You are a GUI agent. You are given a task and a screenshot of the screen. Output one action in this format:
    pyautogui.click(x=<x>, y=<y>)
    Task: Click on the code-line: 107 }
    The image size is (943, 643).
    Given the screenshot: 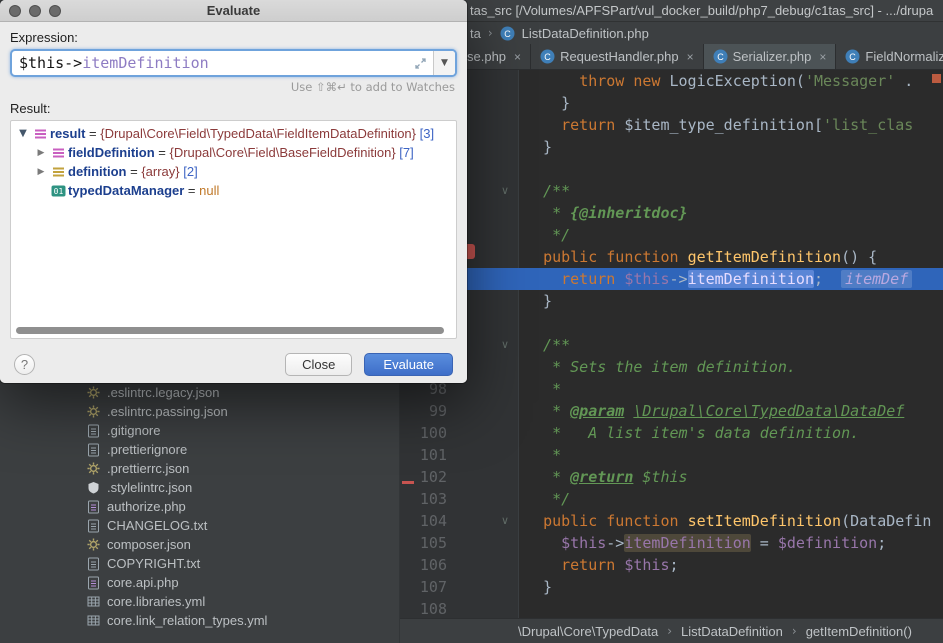 What is the action you would take?
    pyautogui.click(x=671, y=587)
    